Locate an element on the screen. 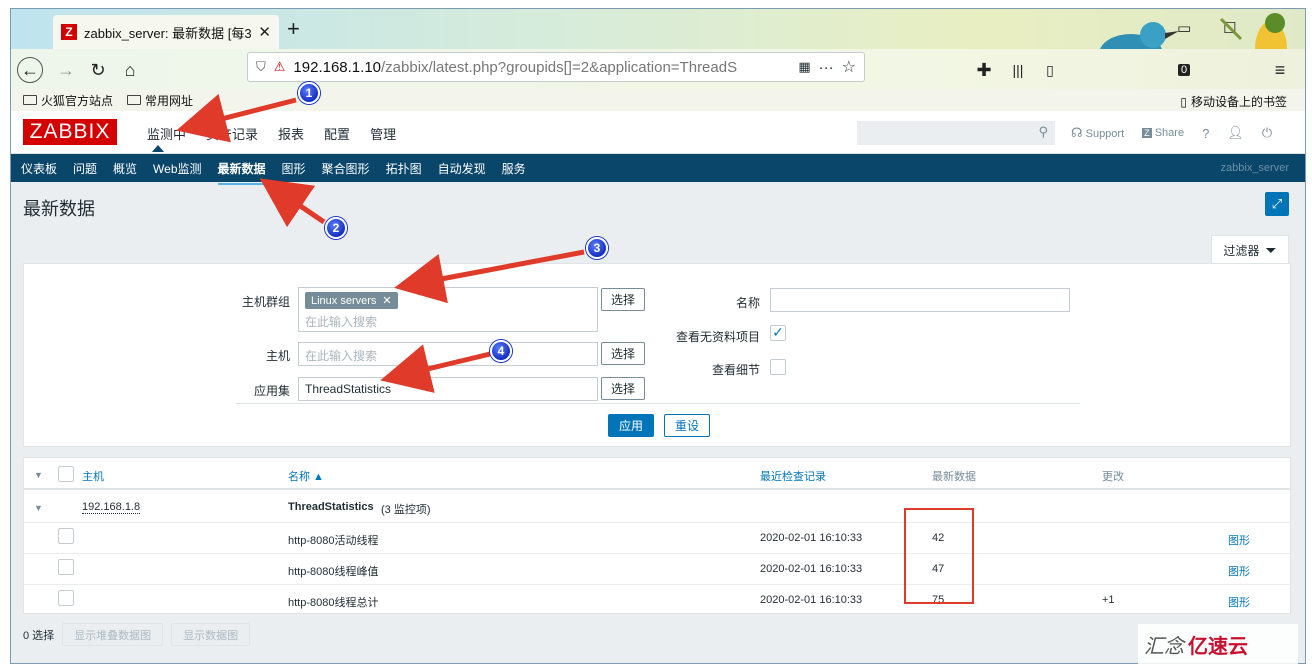 This screenshot has width=1312, height=668. annotation-badge-3: 3 is located at coordinates (597, 248).